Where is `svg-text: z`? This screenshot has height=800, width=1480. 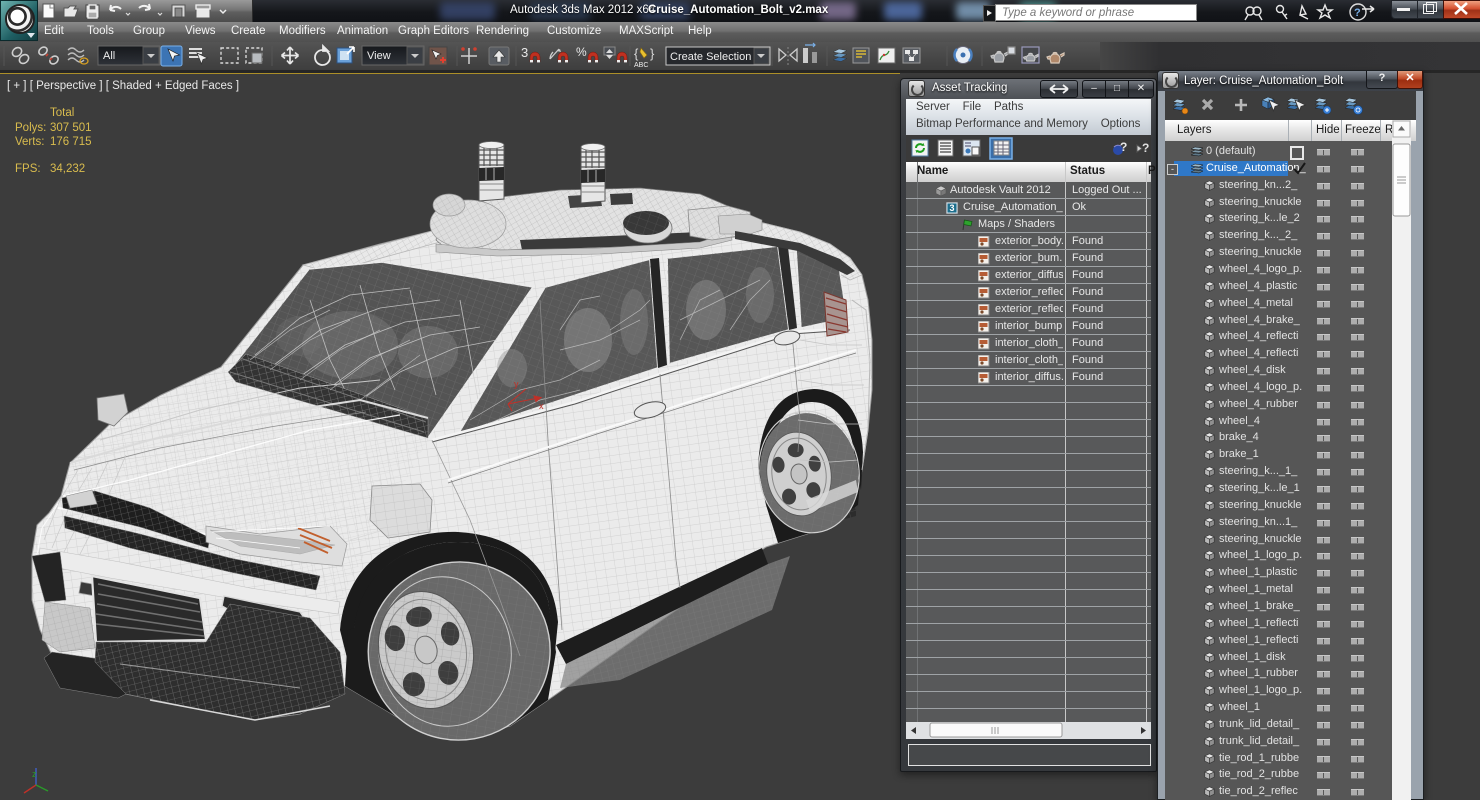 svg-text: z is located at coordinates (34, 774).